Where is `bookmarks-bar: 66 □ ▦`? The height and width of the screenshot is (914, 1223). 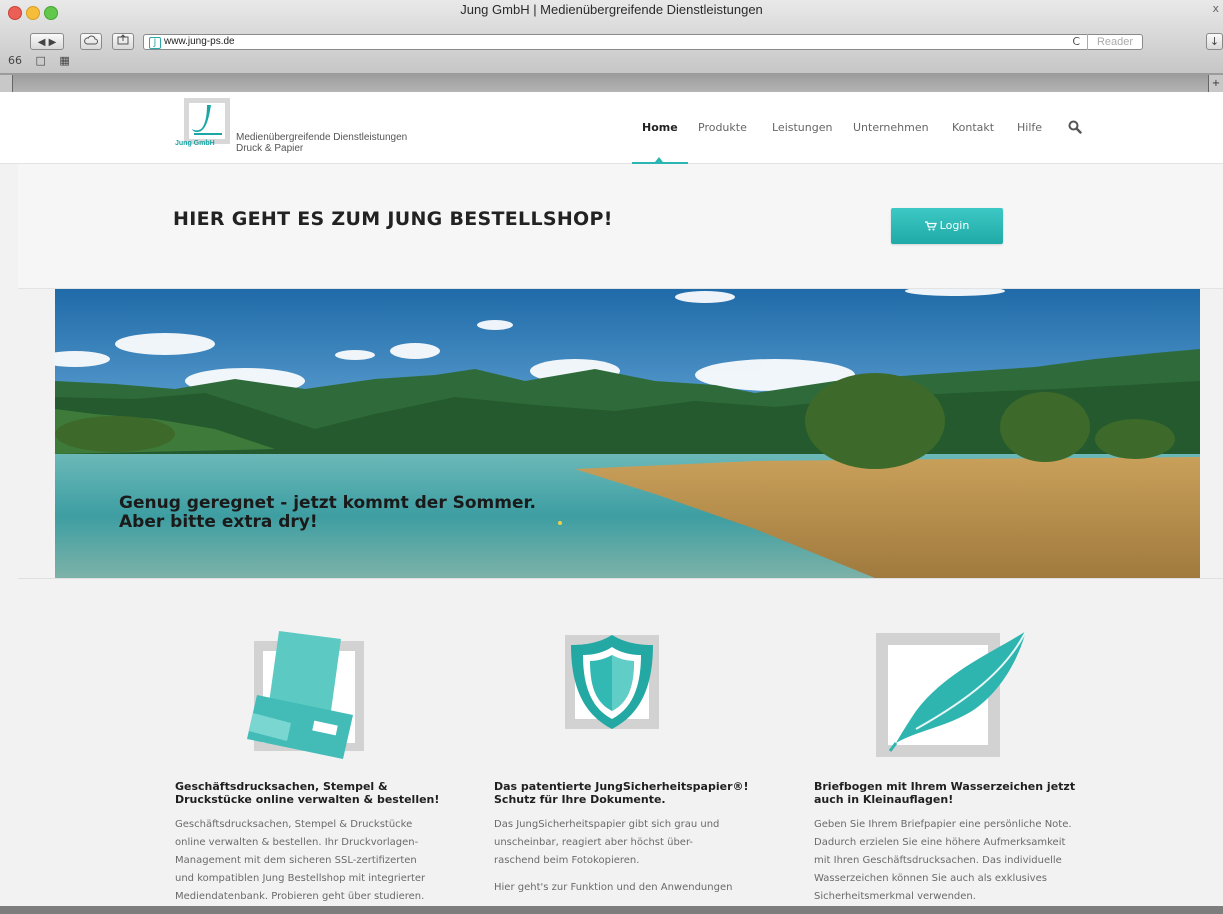 bookmarks-bar: 66 □ ▦ is located at coordinates (44, 60).